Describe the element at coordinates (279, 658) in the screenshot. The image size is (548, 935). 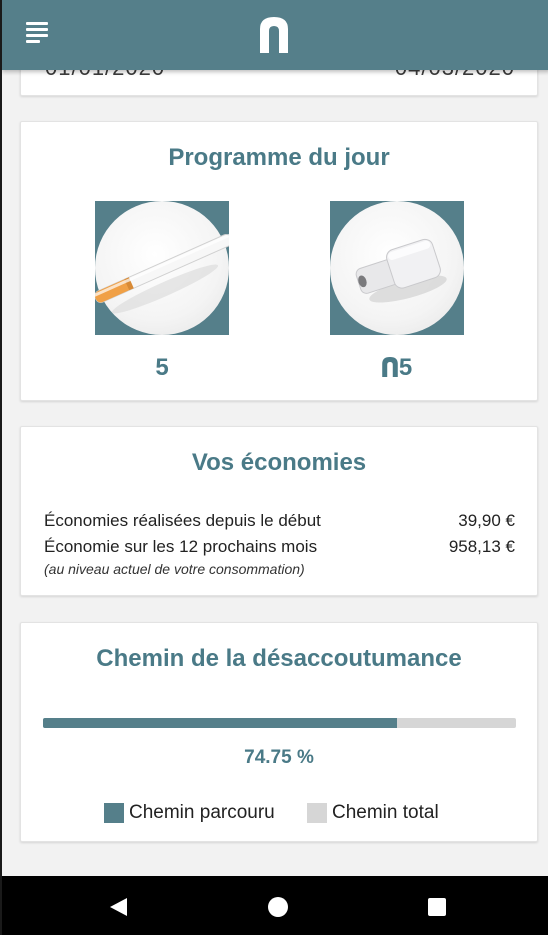
I see `chemin-title: Chemin de la désaccoutumance` at that location.